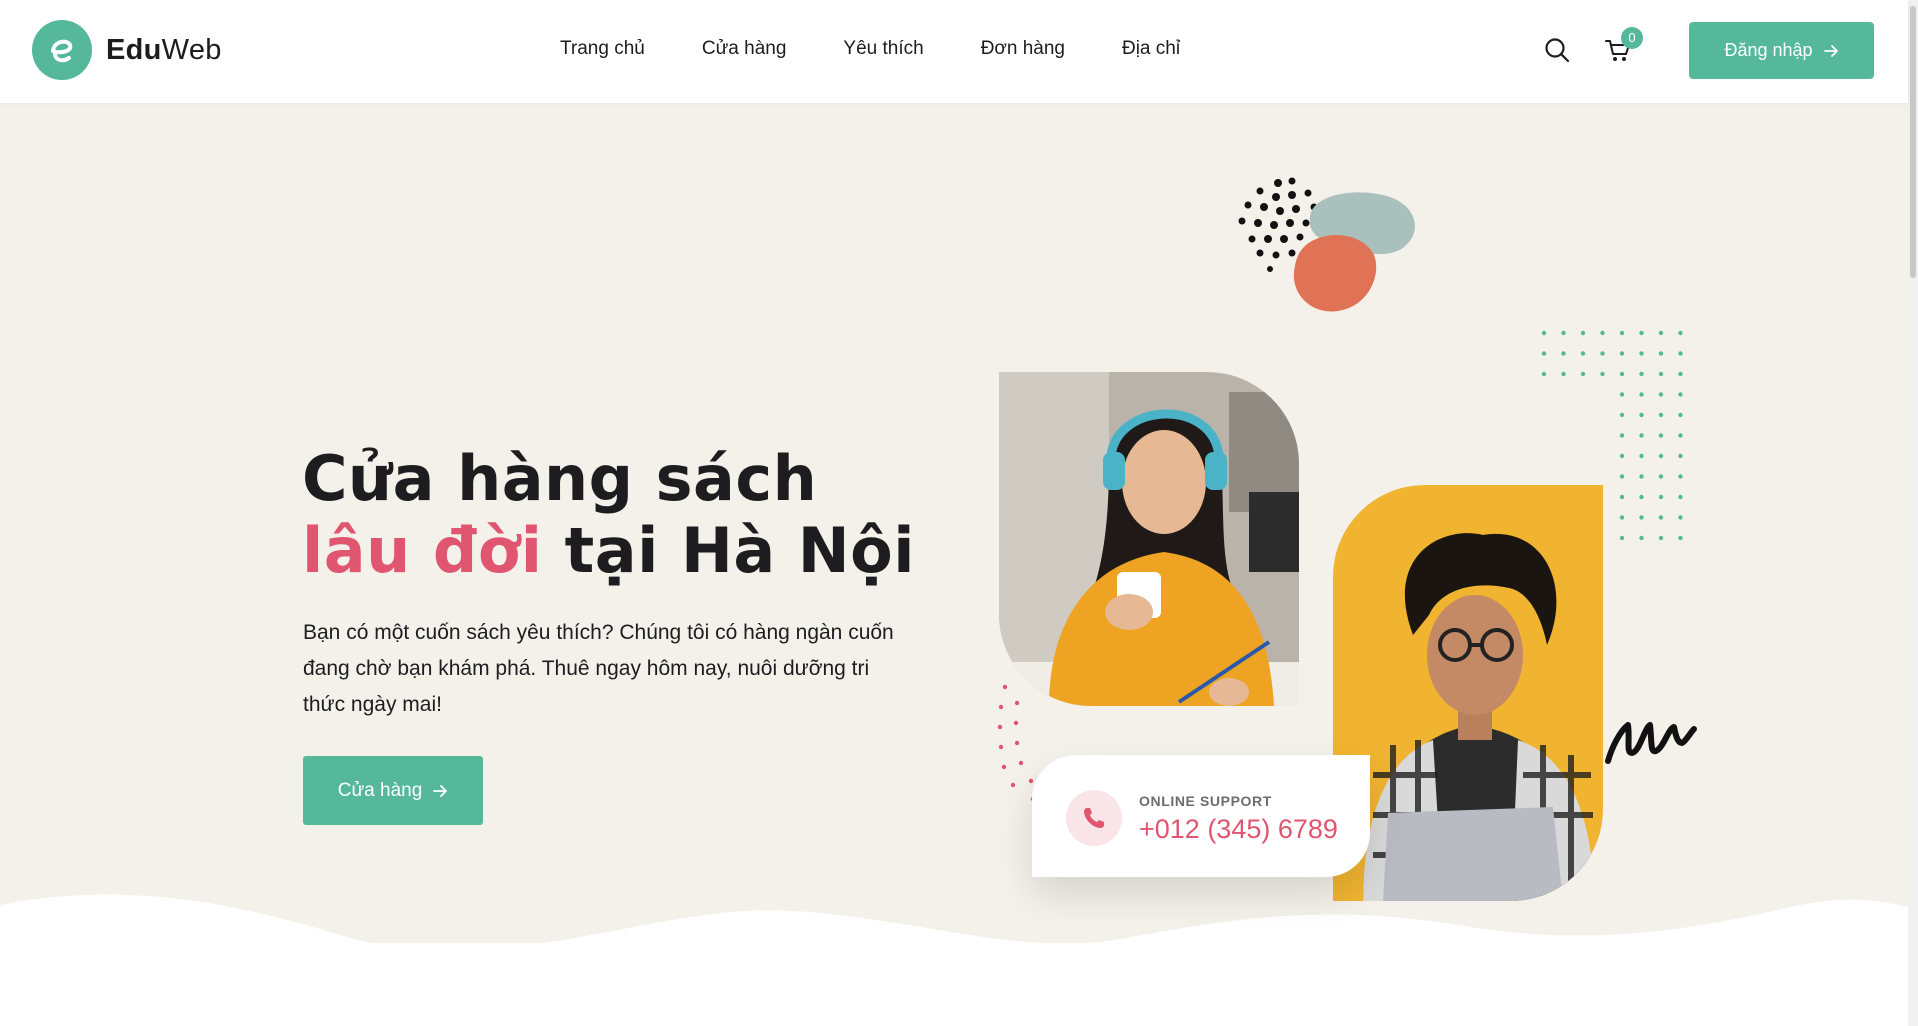 The height and width of the screenshot is (1026, 1918). Describe the element at coordinates (1149, 539) in the screenshot. I see `photo-woman-reading` at that location.